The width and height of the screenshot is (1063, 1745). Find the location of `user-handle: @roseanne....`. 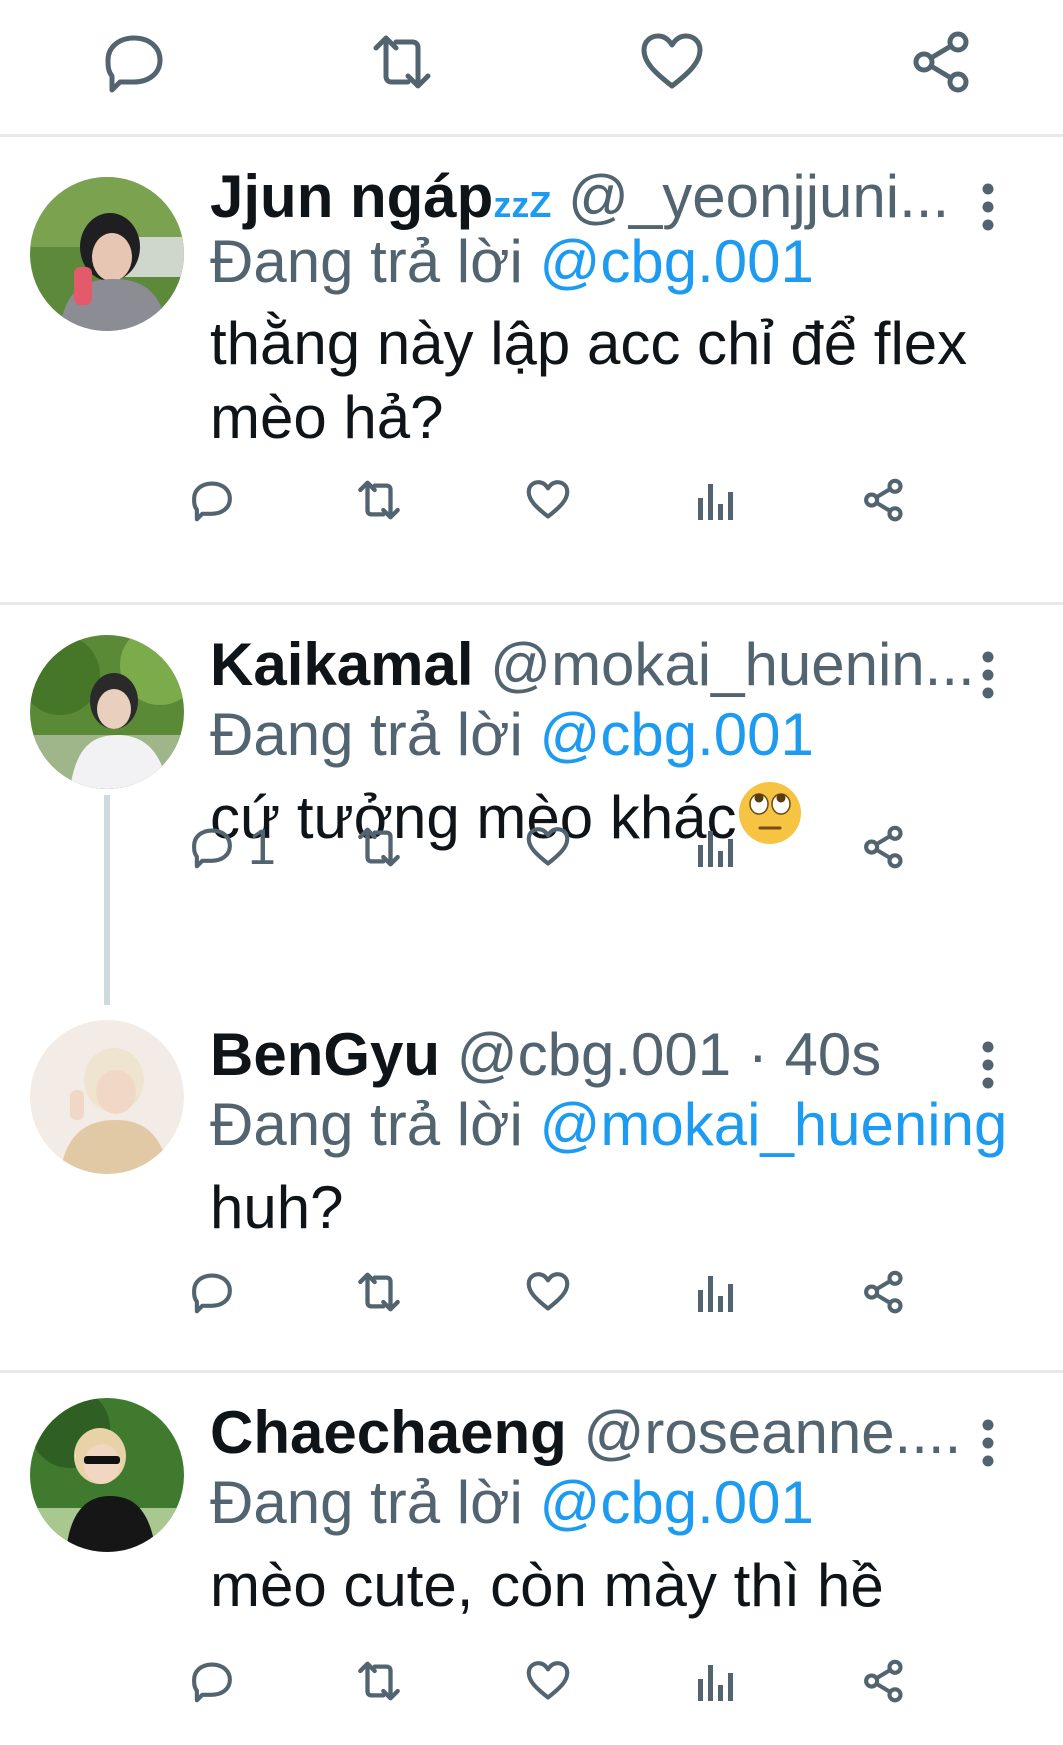

user-handle: @roseanne.... is located at coordinates (772, 1432).